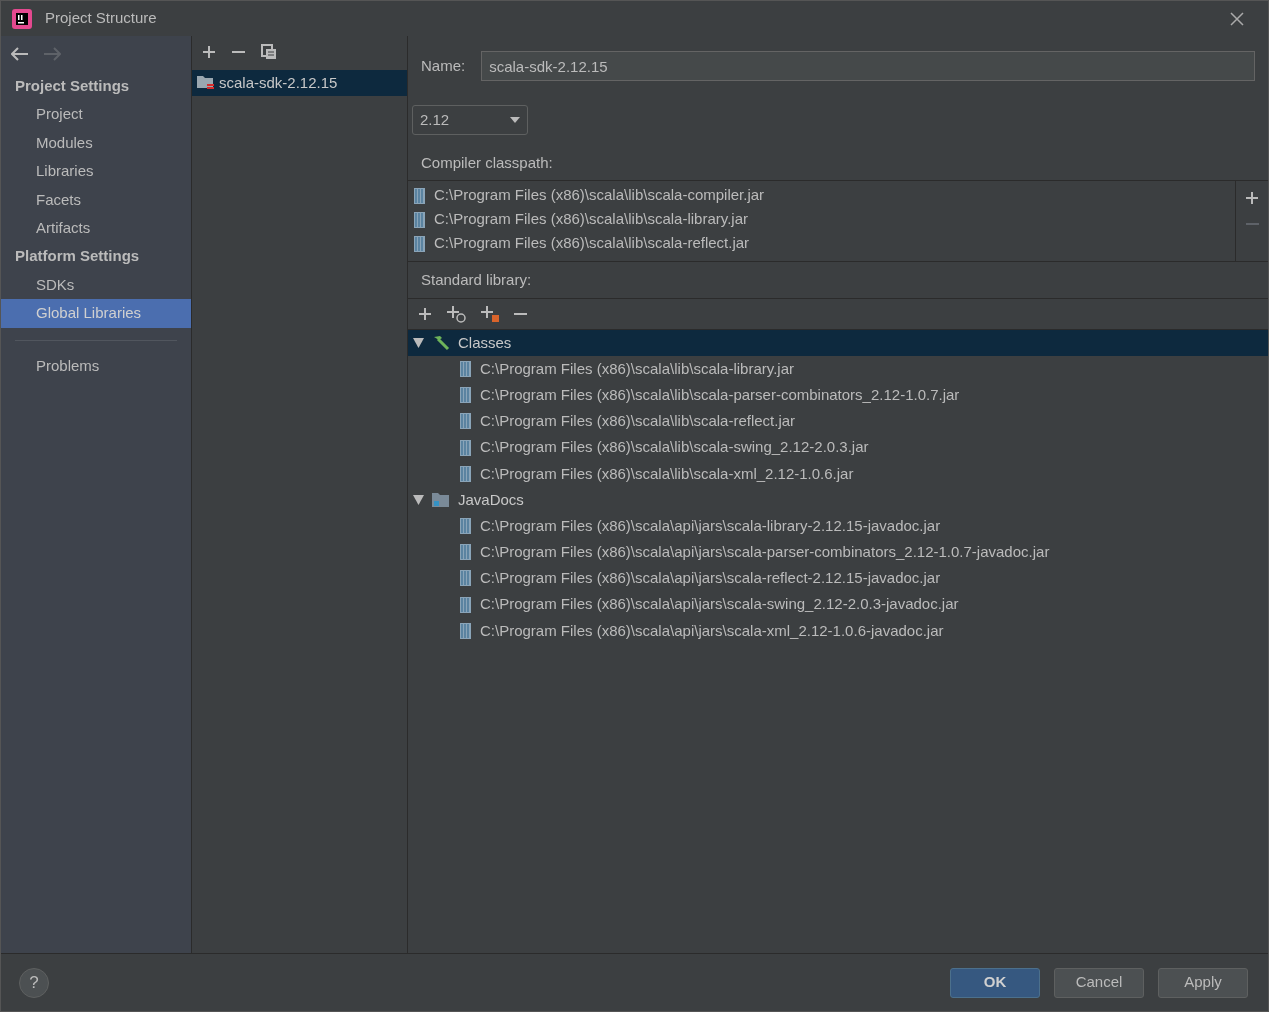  I want to click on library-folder-icon, so click(206, 83).